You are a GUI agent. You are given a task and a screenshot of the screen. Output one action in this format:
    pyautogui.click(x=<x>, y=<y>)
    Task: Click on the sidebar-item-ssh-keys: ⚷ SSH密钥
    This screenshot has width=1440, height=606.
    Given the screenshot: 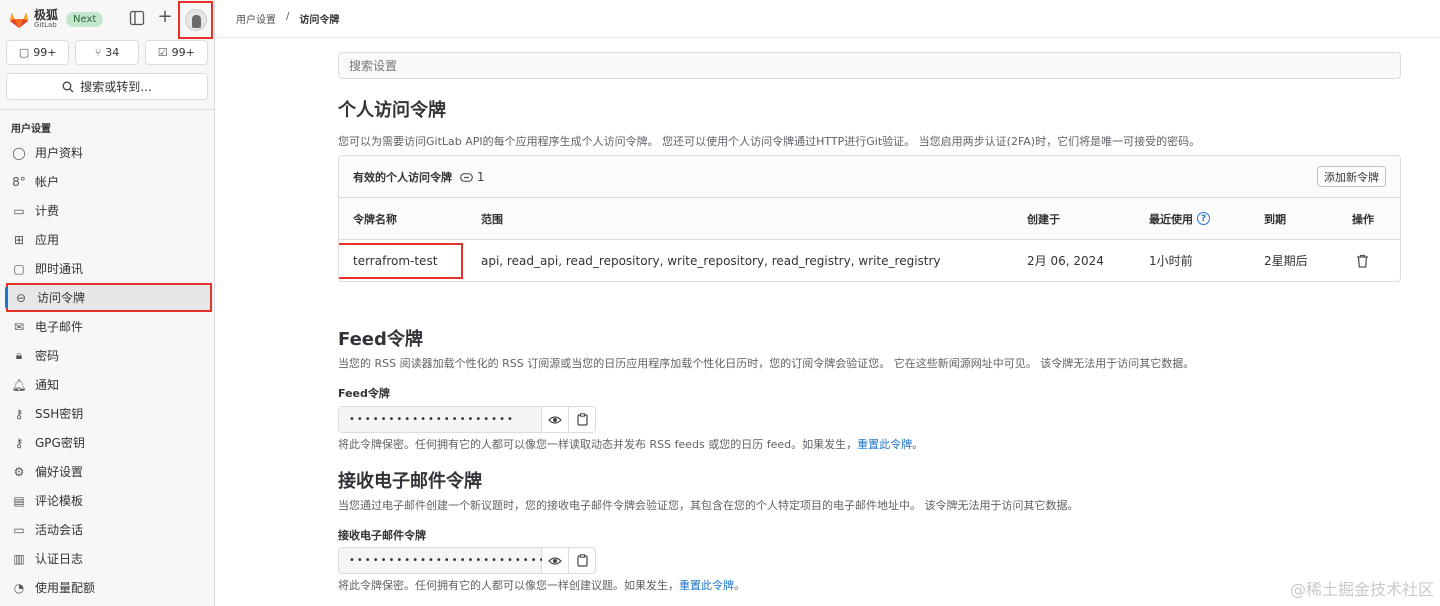 What is the action you would take?
    pyautogui.click(x=107, y=413)
    